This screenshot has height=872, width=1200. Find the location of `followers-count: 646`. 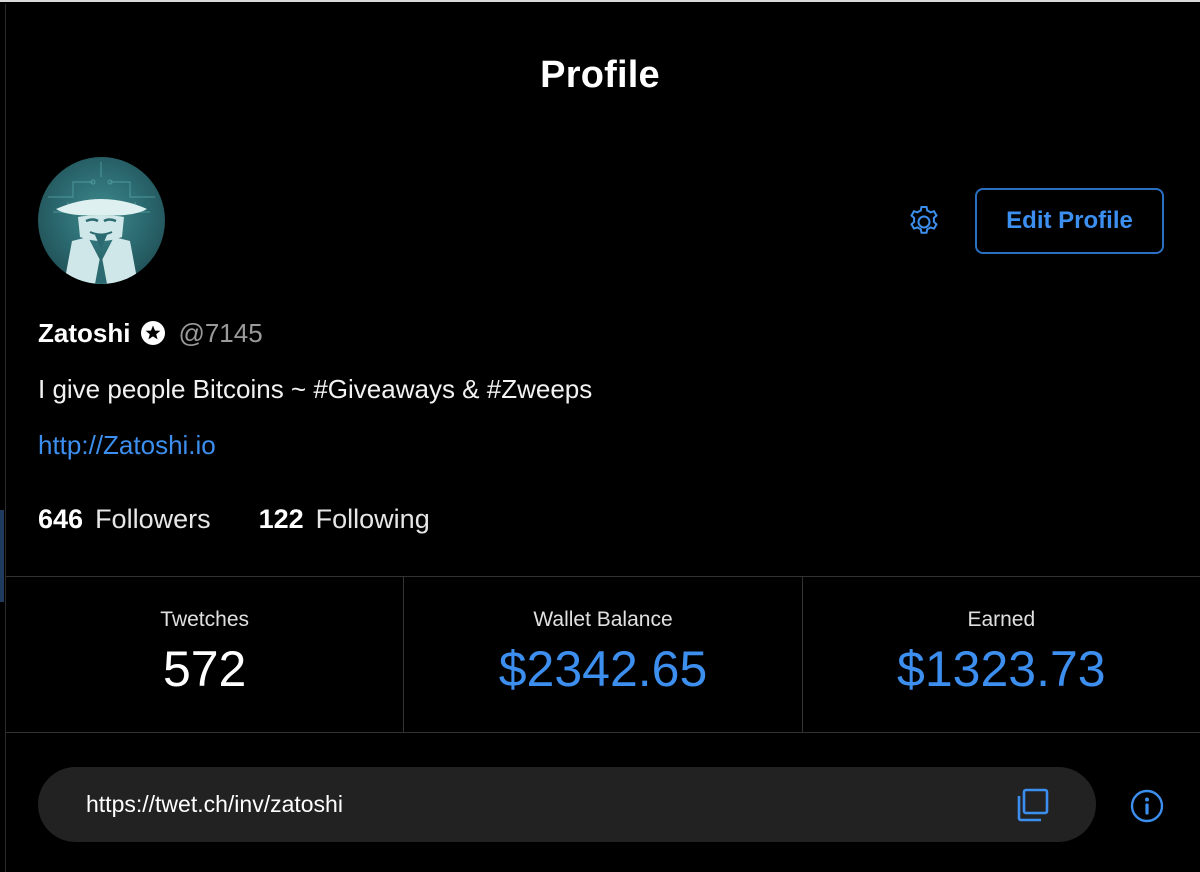

followers-count: 646 is located at coordinates (61, 519).